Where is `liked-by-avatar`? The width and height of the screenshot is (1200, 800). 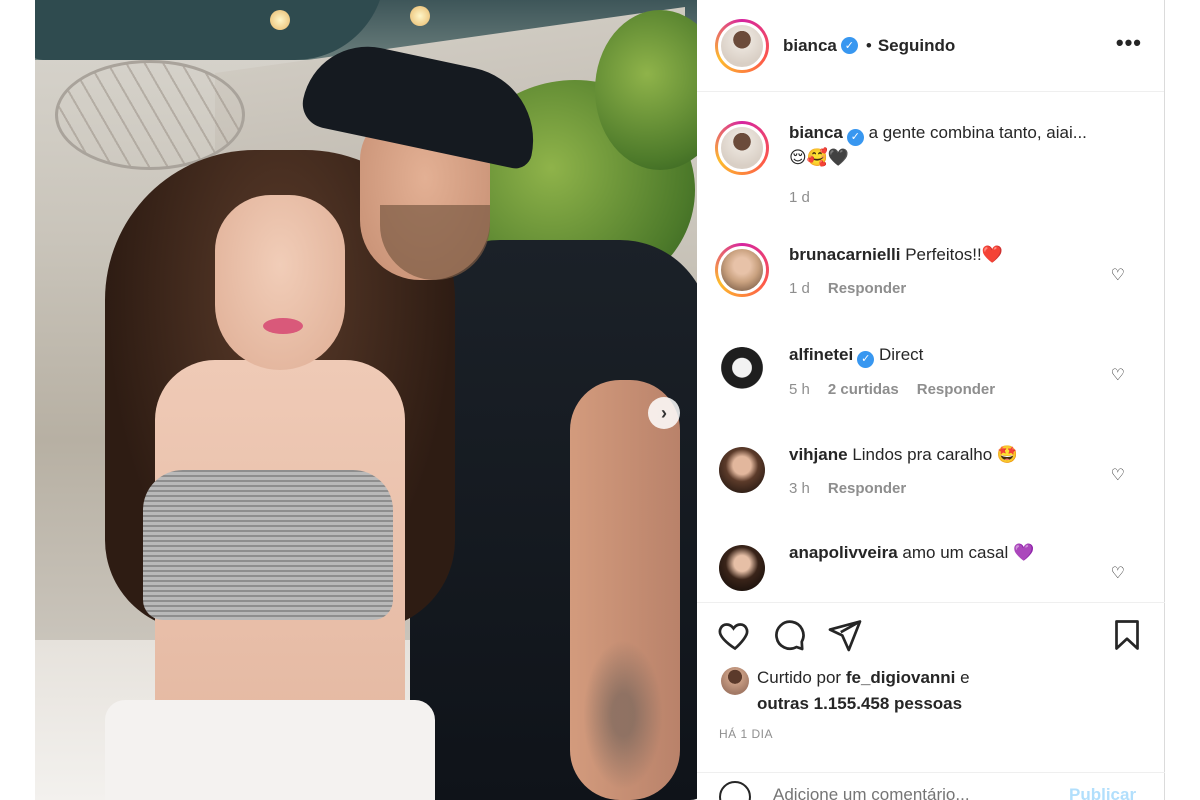 liked-by-avatar is located at coordinates (735, 681).